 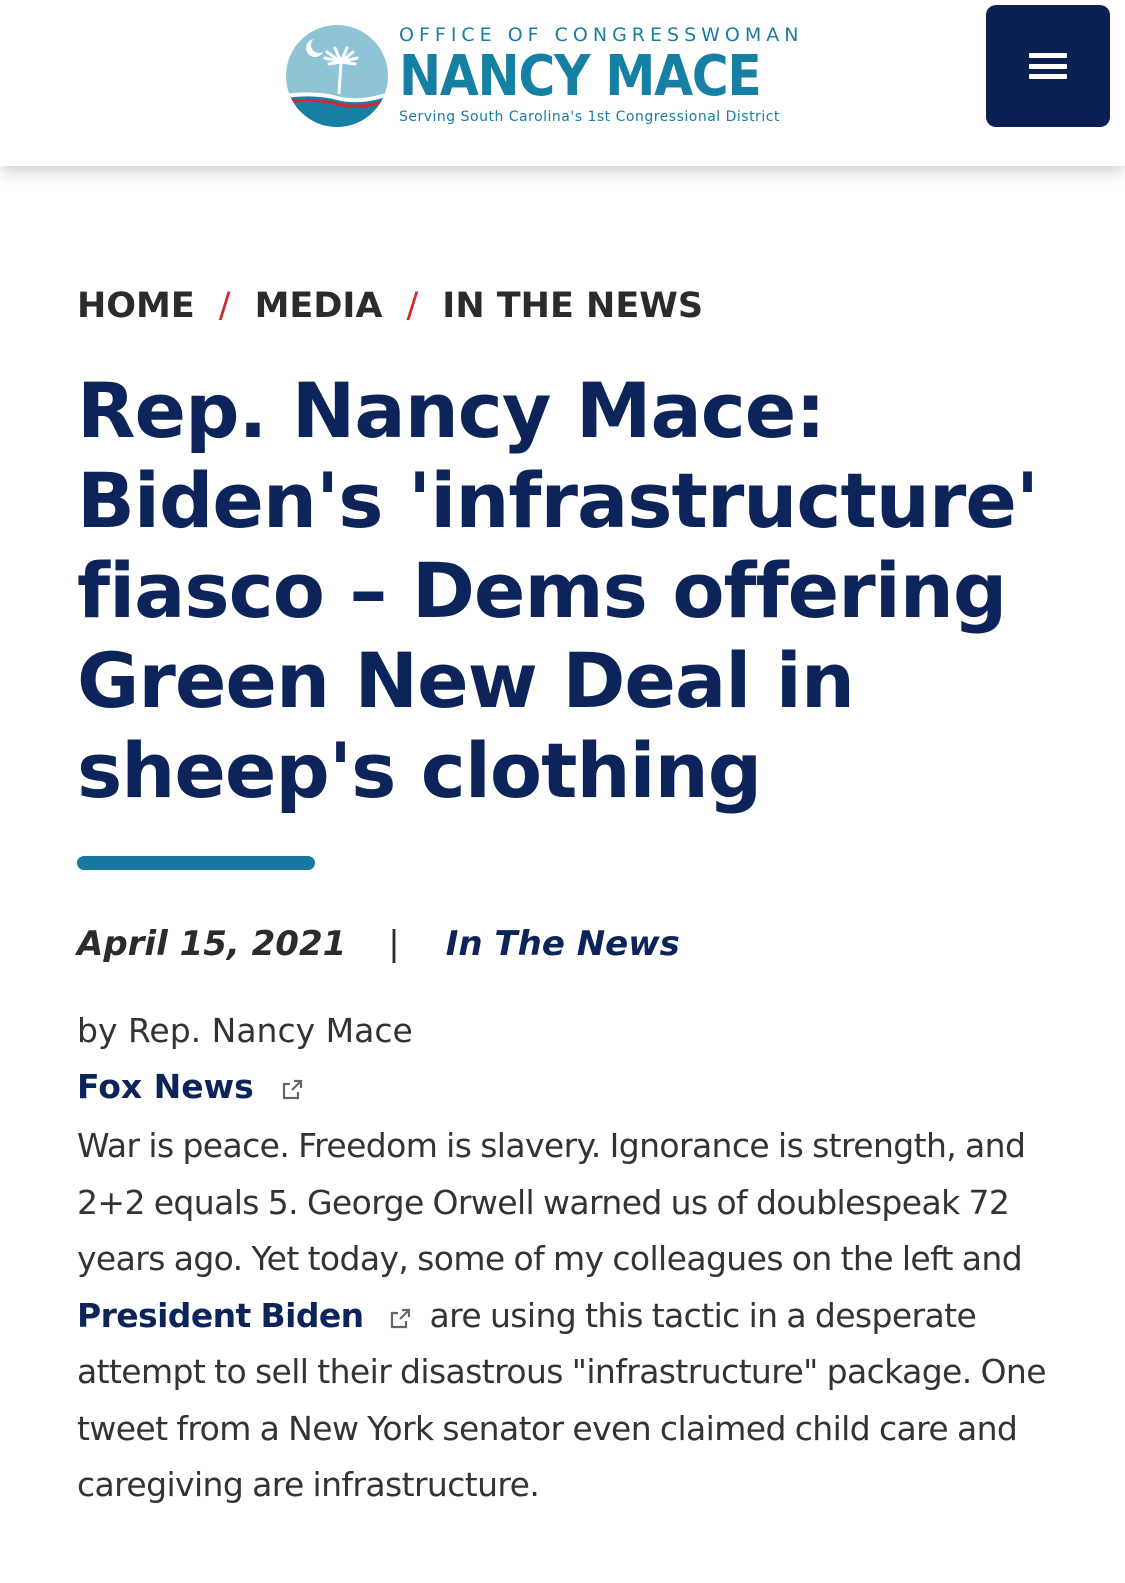 I want to click on category-link: In The News, so click(x=563, y=944).